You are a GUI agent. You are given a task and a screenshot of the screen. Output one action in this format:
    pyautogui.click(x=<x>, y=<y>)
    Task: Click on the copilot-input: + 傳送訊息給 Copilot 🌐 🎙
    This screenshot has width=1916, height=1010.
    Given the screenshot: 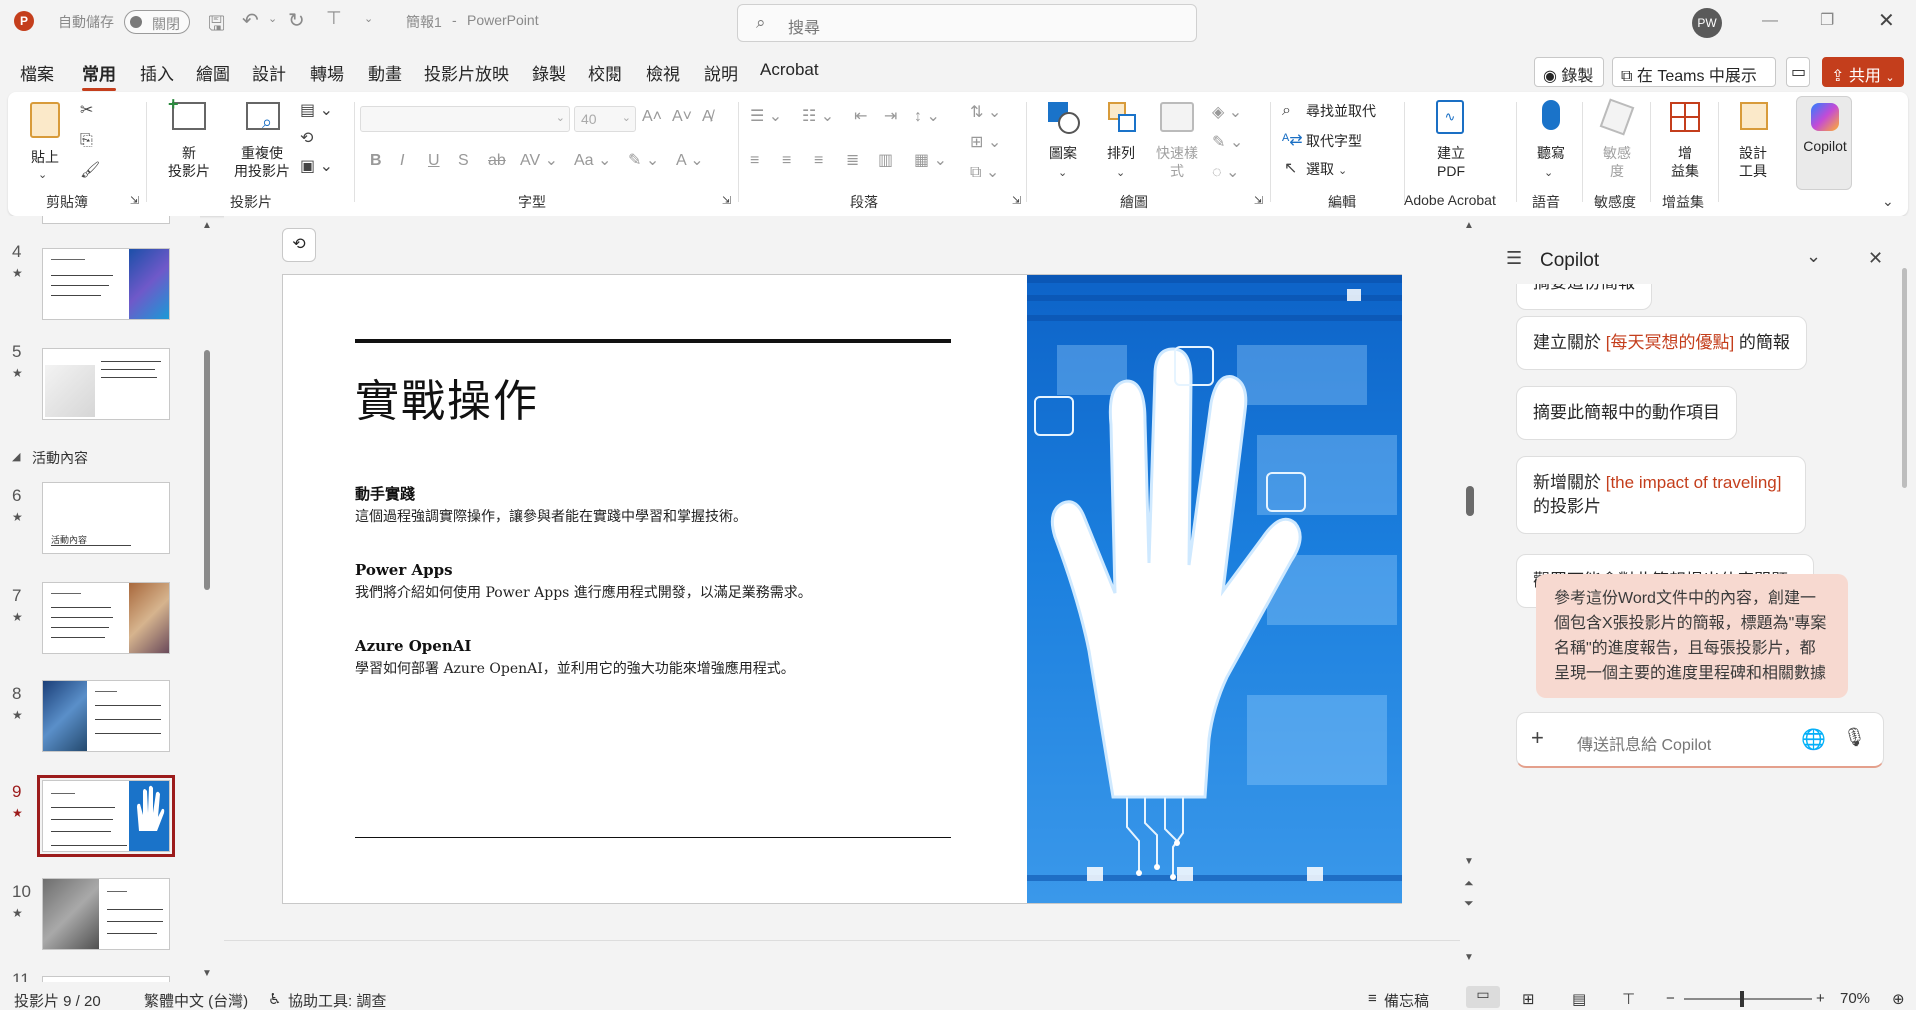 What is the action you would take?
    pyautogui.click(x=1700, y=740)
    